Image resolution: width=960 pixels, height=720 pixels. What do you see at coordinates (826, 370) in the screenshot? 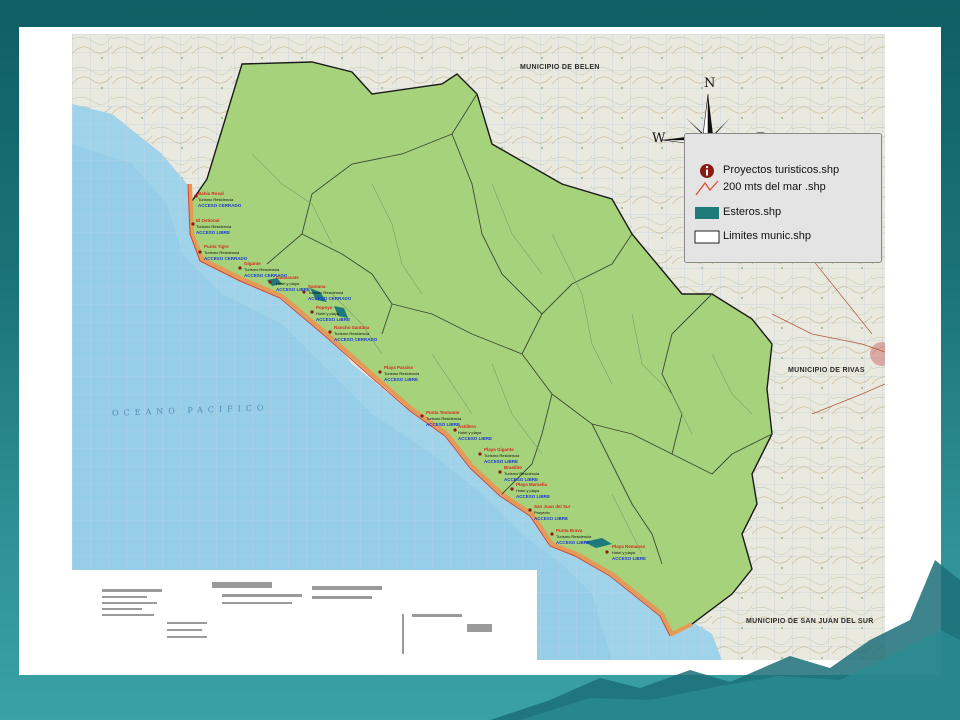
I see `label-municipio-rivas: MUNICIPIO DE RIVAS` at bounding box center [826, 370].